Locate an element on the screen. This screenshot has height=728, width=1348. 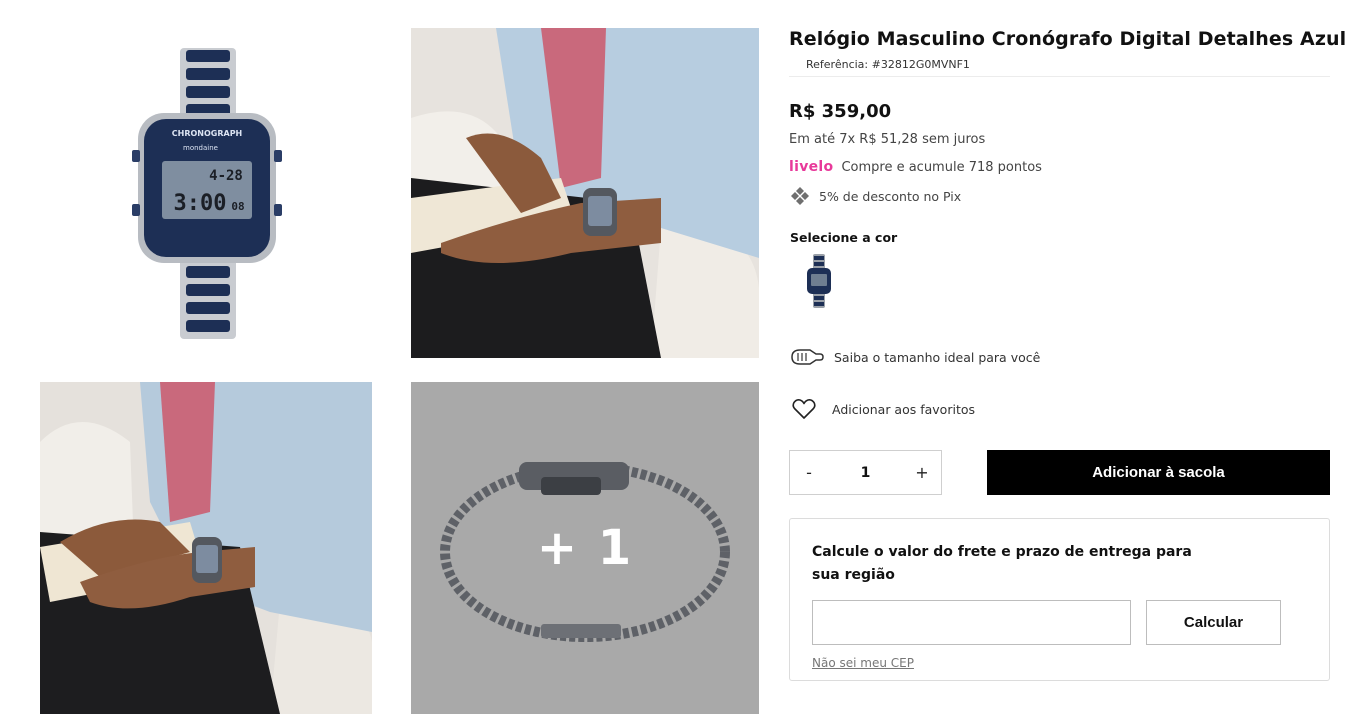
add-to-favorites-link: Adicionar aos favoritos is located at coordinates (883, 409).